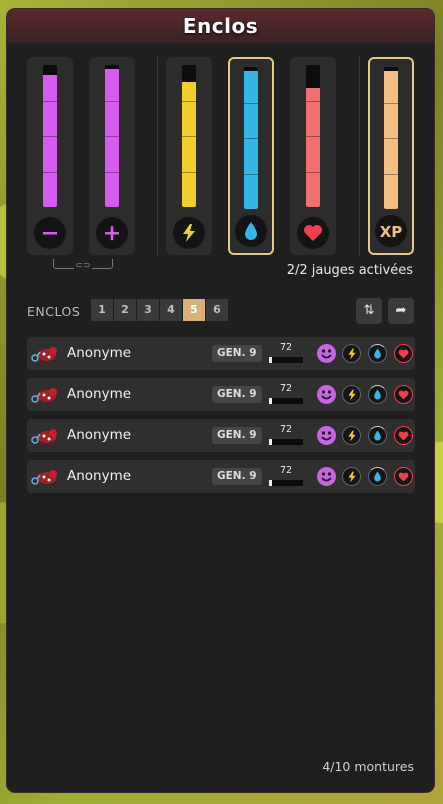 Image resolution: width=443 pixels, height=804 pixels. Describe the element at coordinates (251, 231) in the screenshot. I see `droplet-icon` at that location.